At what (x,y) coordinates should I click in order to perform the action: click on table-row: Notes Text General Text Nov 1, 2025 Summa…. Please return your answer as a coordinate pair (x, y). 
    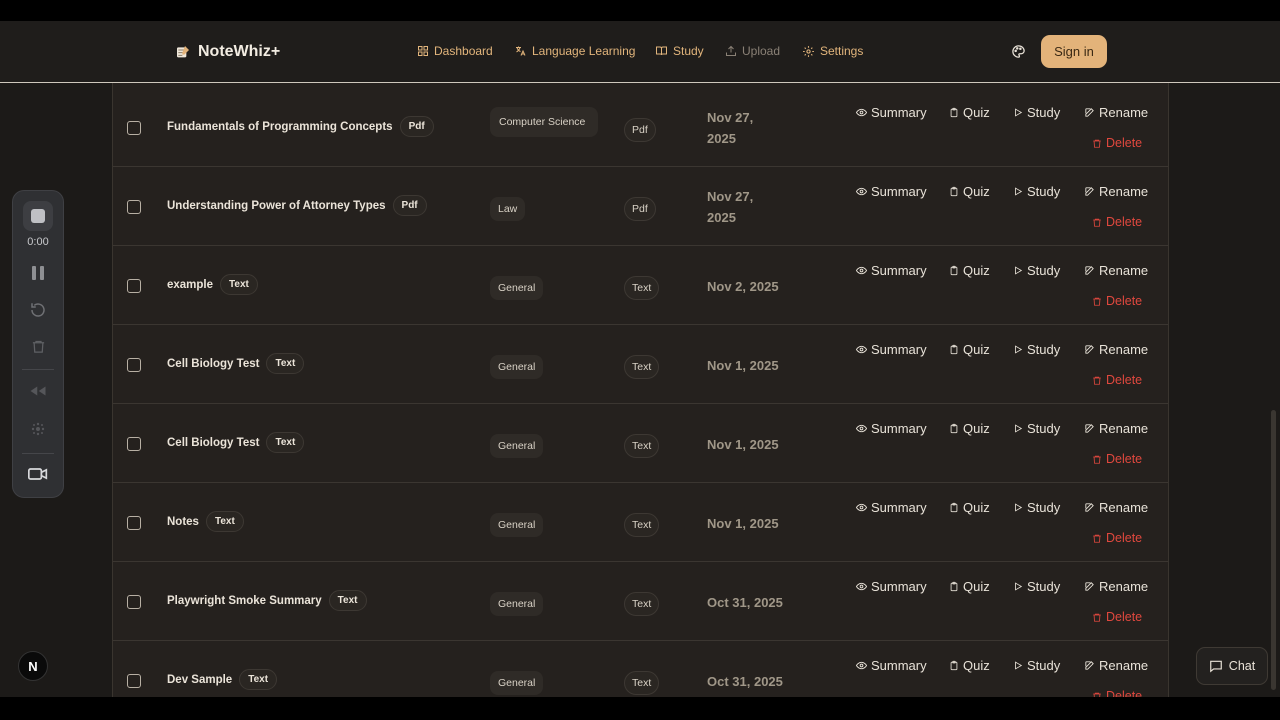
    Looking at the image, I should click on (640, 522).